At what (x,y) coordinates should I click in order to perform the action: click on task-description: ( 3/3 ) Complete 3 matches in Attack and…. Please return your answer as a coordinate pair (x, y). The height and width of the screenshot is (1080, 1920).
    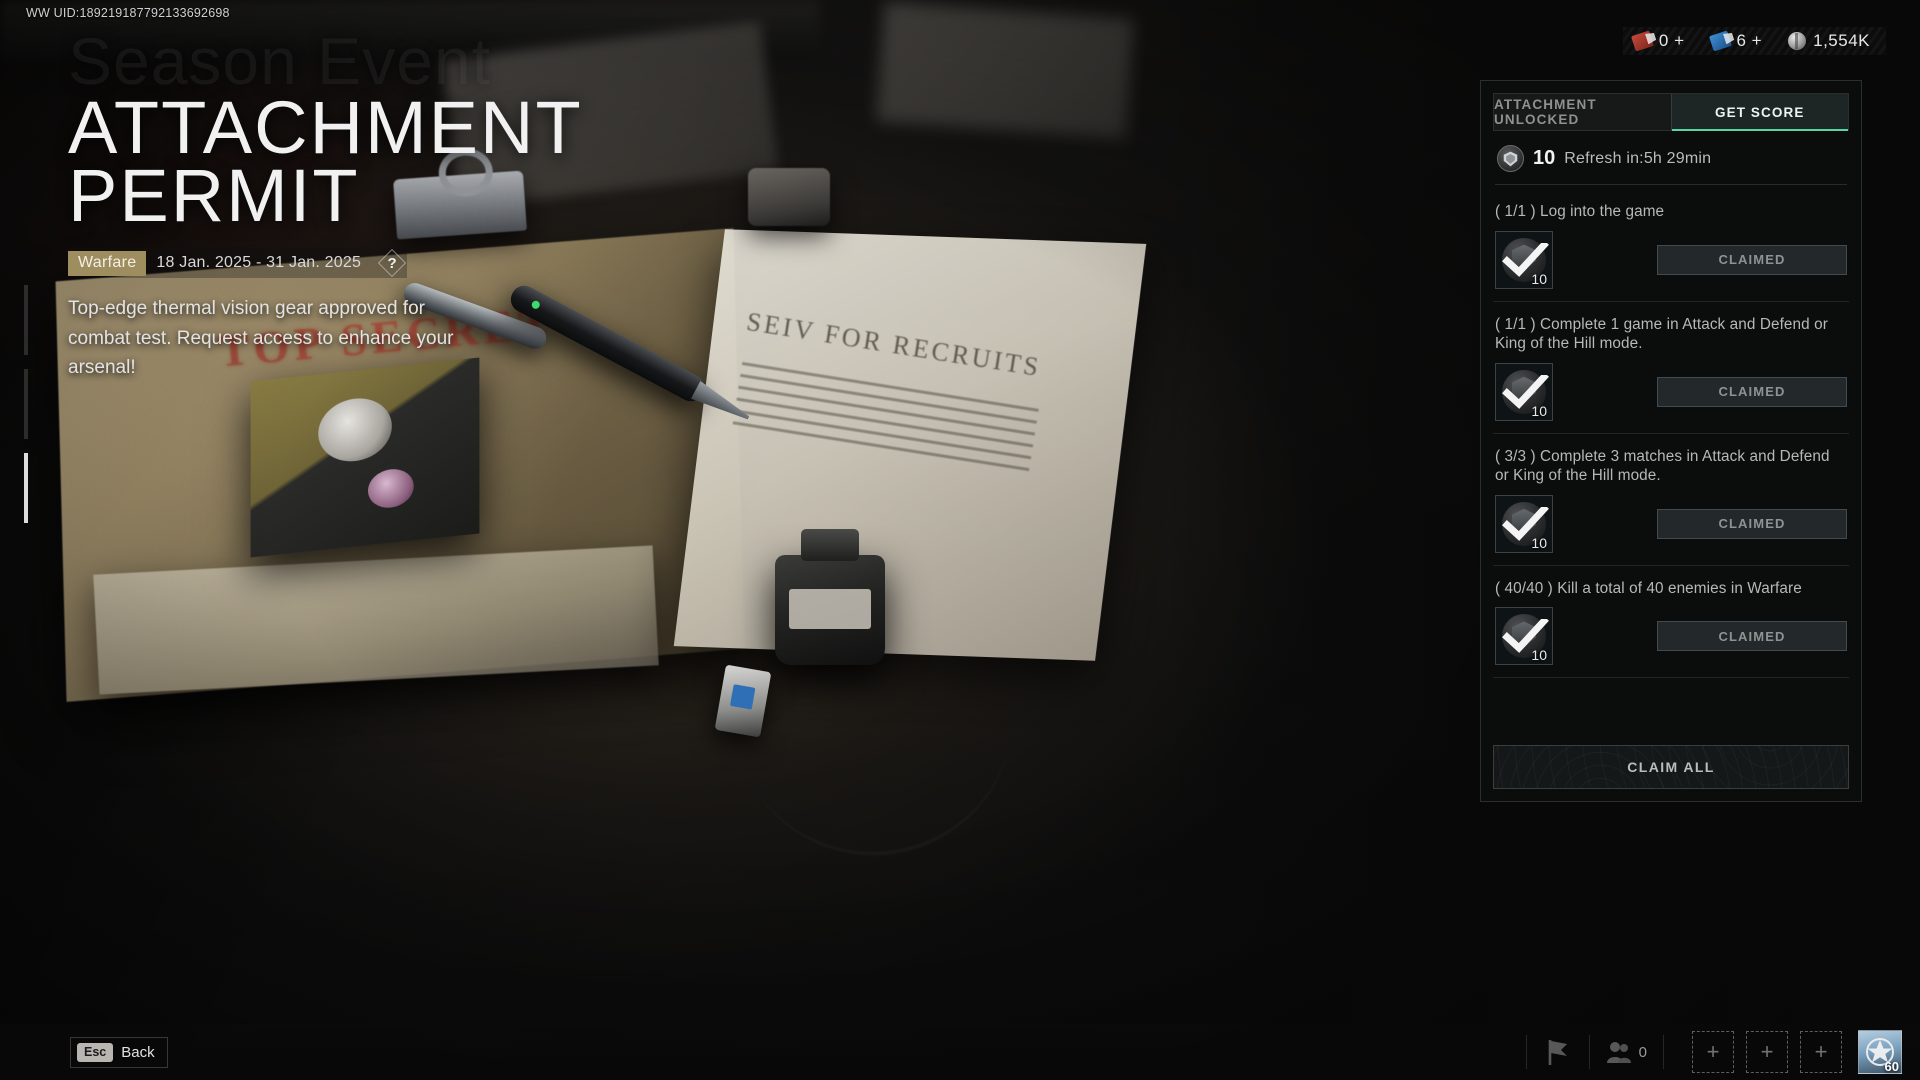
    Looking at the image, I should click on (1662, 466).